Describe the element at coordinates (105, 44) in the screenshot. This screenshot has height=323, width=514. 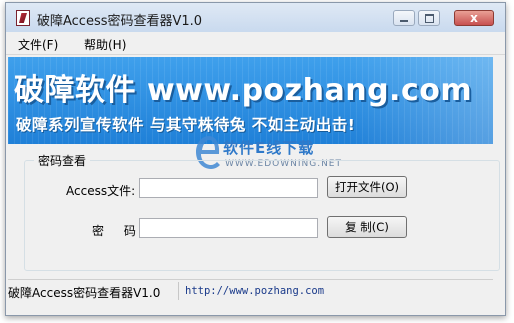
I see `menu-help: 帮助(H)` at that location.